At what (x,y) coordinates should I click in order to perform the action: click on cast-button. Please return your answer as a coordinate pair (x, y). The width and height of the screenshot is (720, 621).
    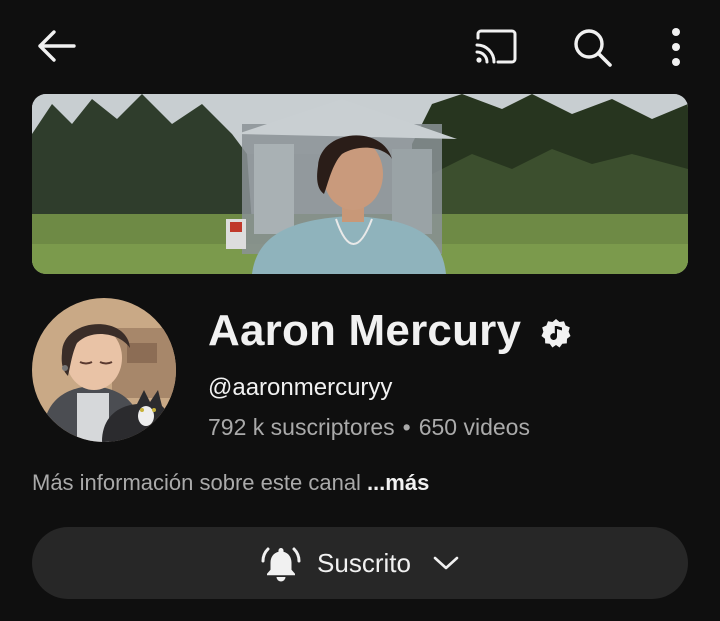
    Looking at the image, I should click on (496, 47).